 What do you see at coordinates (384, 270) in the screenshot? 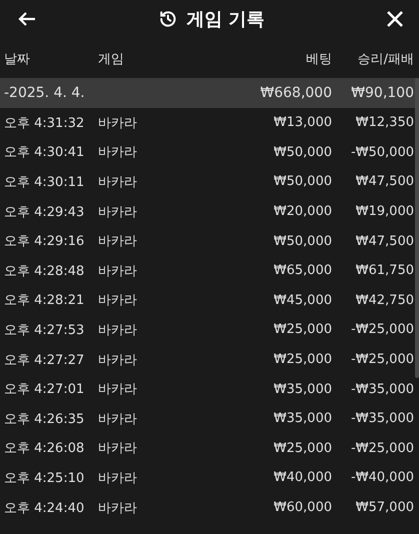
I see `result-cell-text: ₩61,750` at bounding box center [384, 270].